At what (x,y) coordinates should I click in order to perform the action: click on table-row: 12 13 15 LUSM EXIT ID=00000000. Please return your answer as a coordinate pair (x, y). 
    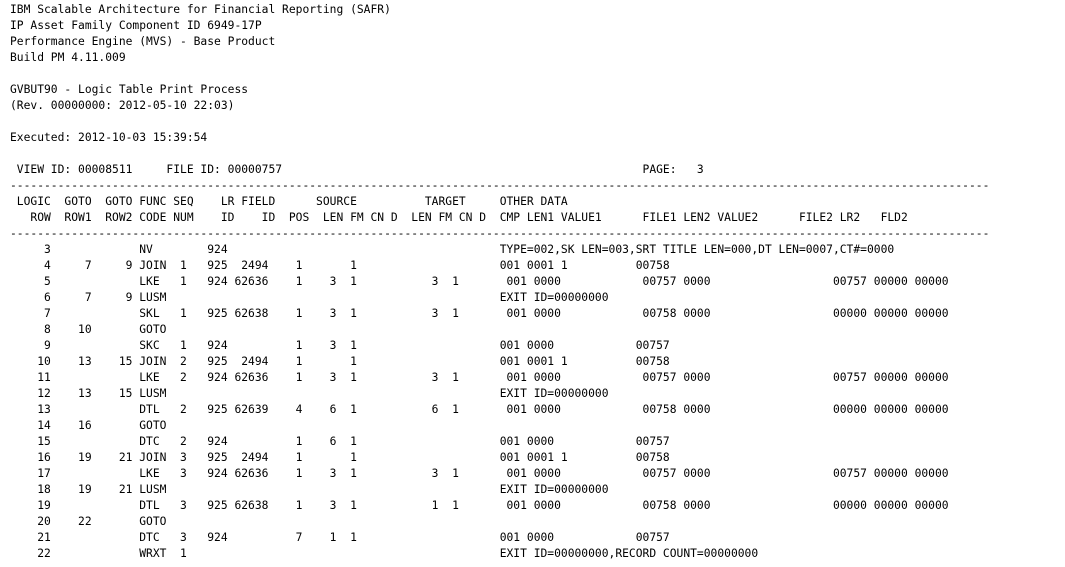
    Looking at the image, I should click on (309, 393).